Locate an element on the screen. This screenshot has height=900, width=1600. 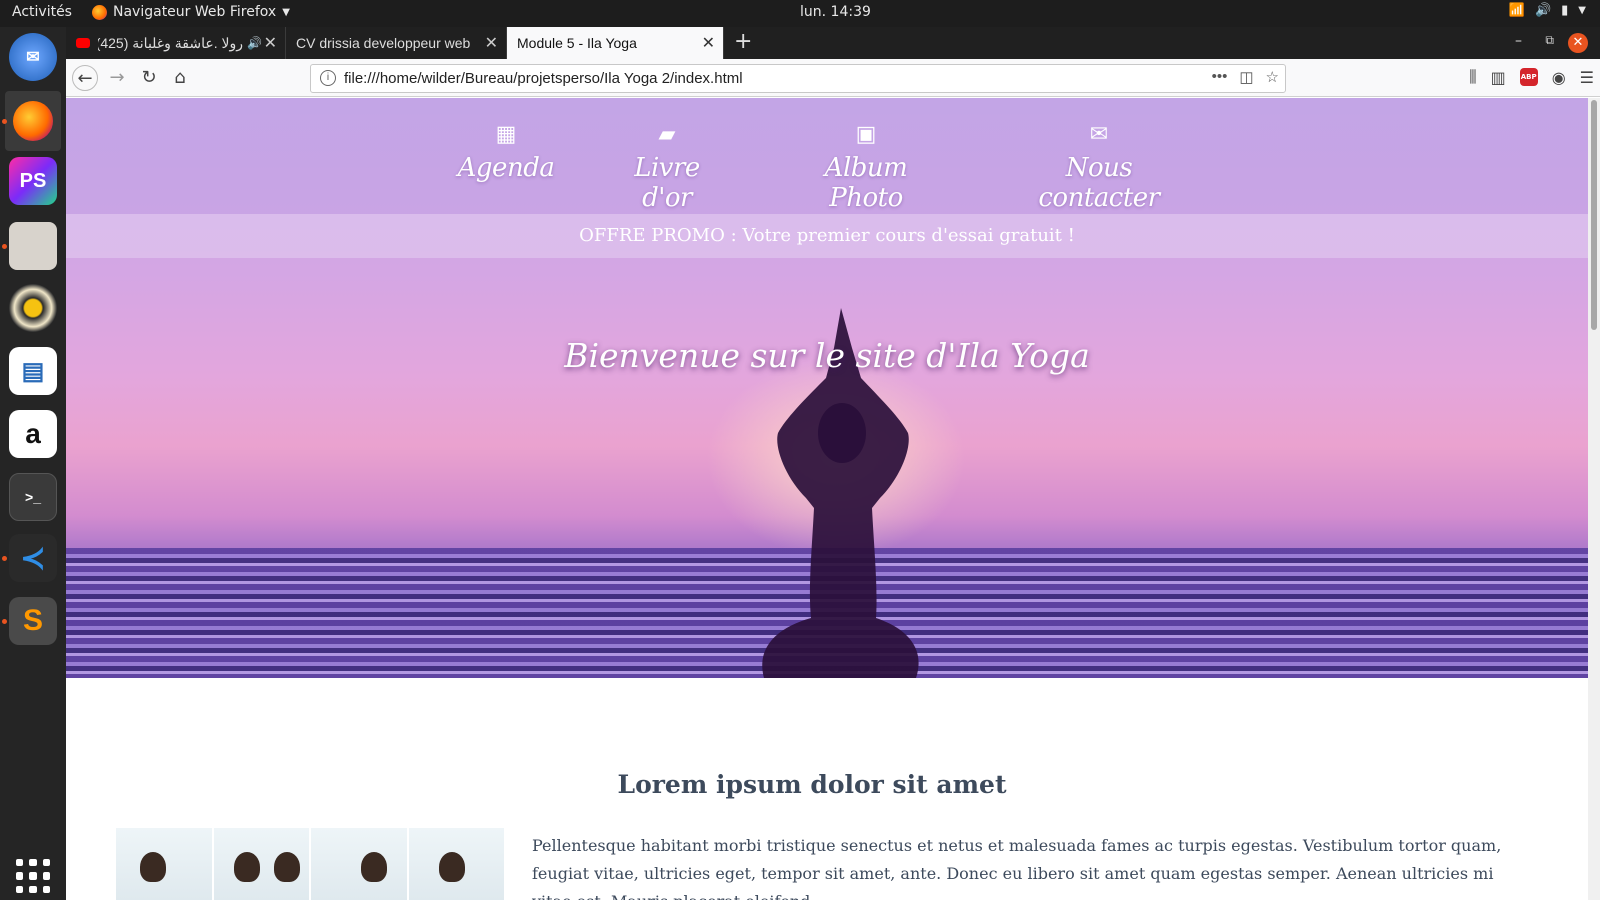
home-icon: ⌂ is located at coordinates (180, 78).